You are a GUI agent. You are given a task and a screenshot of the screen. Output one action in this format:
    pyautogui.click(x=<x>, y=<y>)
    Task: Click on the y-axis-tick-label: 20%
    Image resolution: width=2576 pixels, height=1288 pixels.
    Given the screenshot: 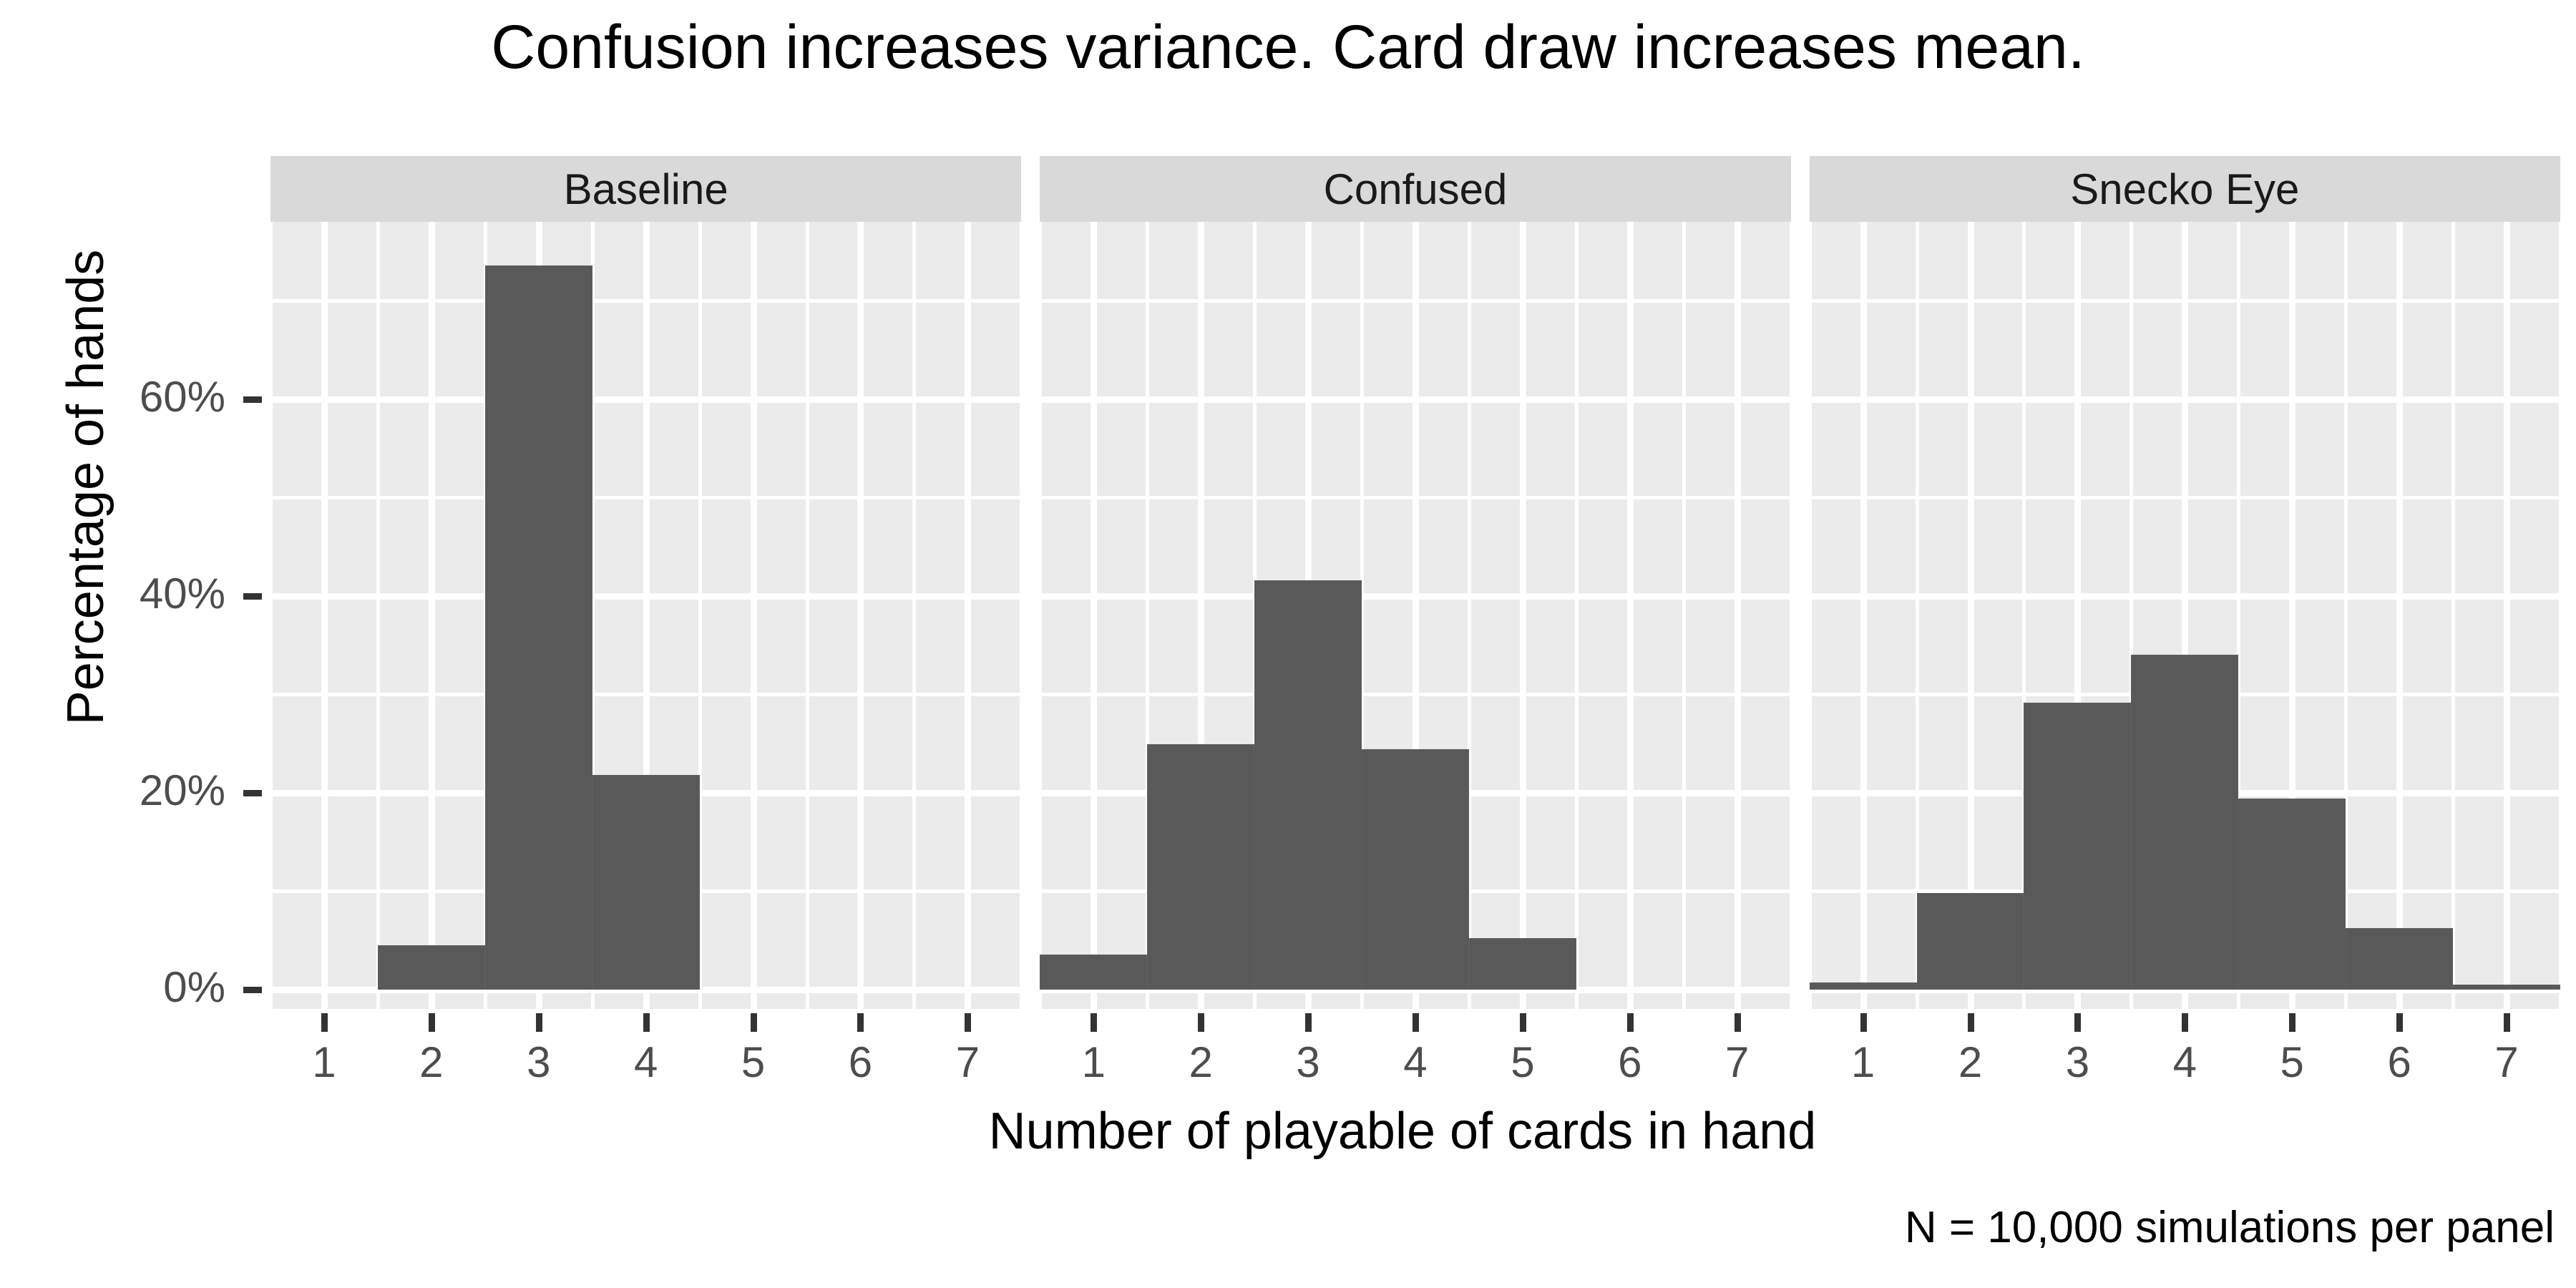 What is the action you would take?
    pyautogui.click(x=182, y=790)
    